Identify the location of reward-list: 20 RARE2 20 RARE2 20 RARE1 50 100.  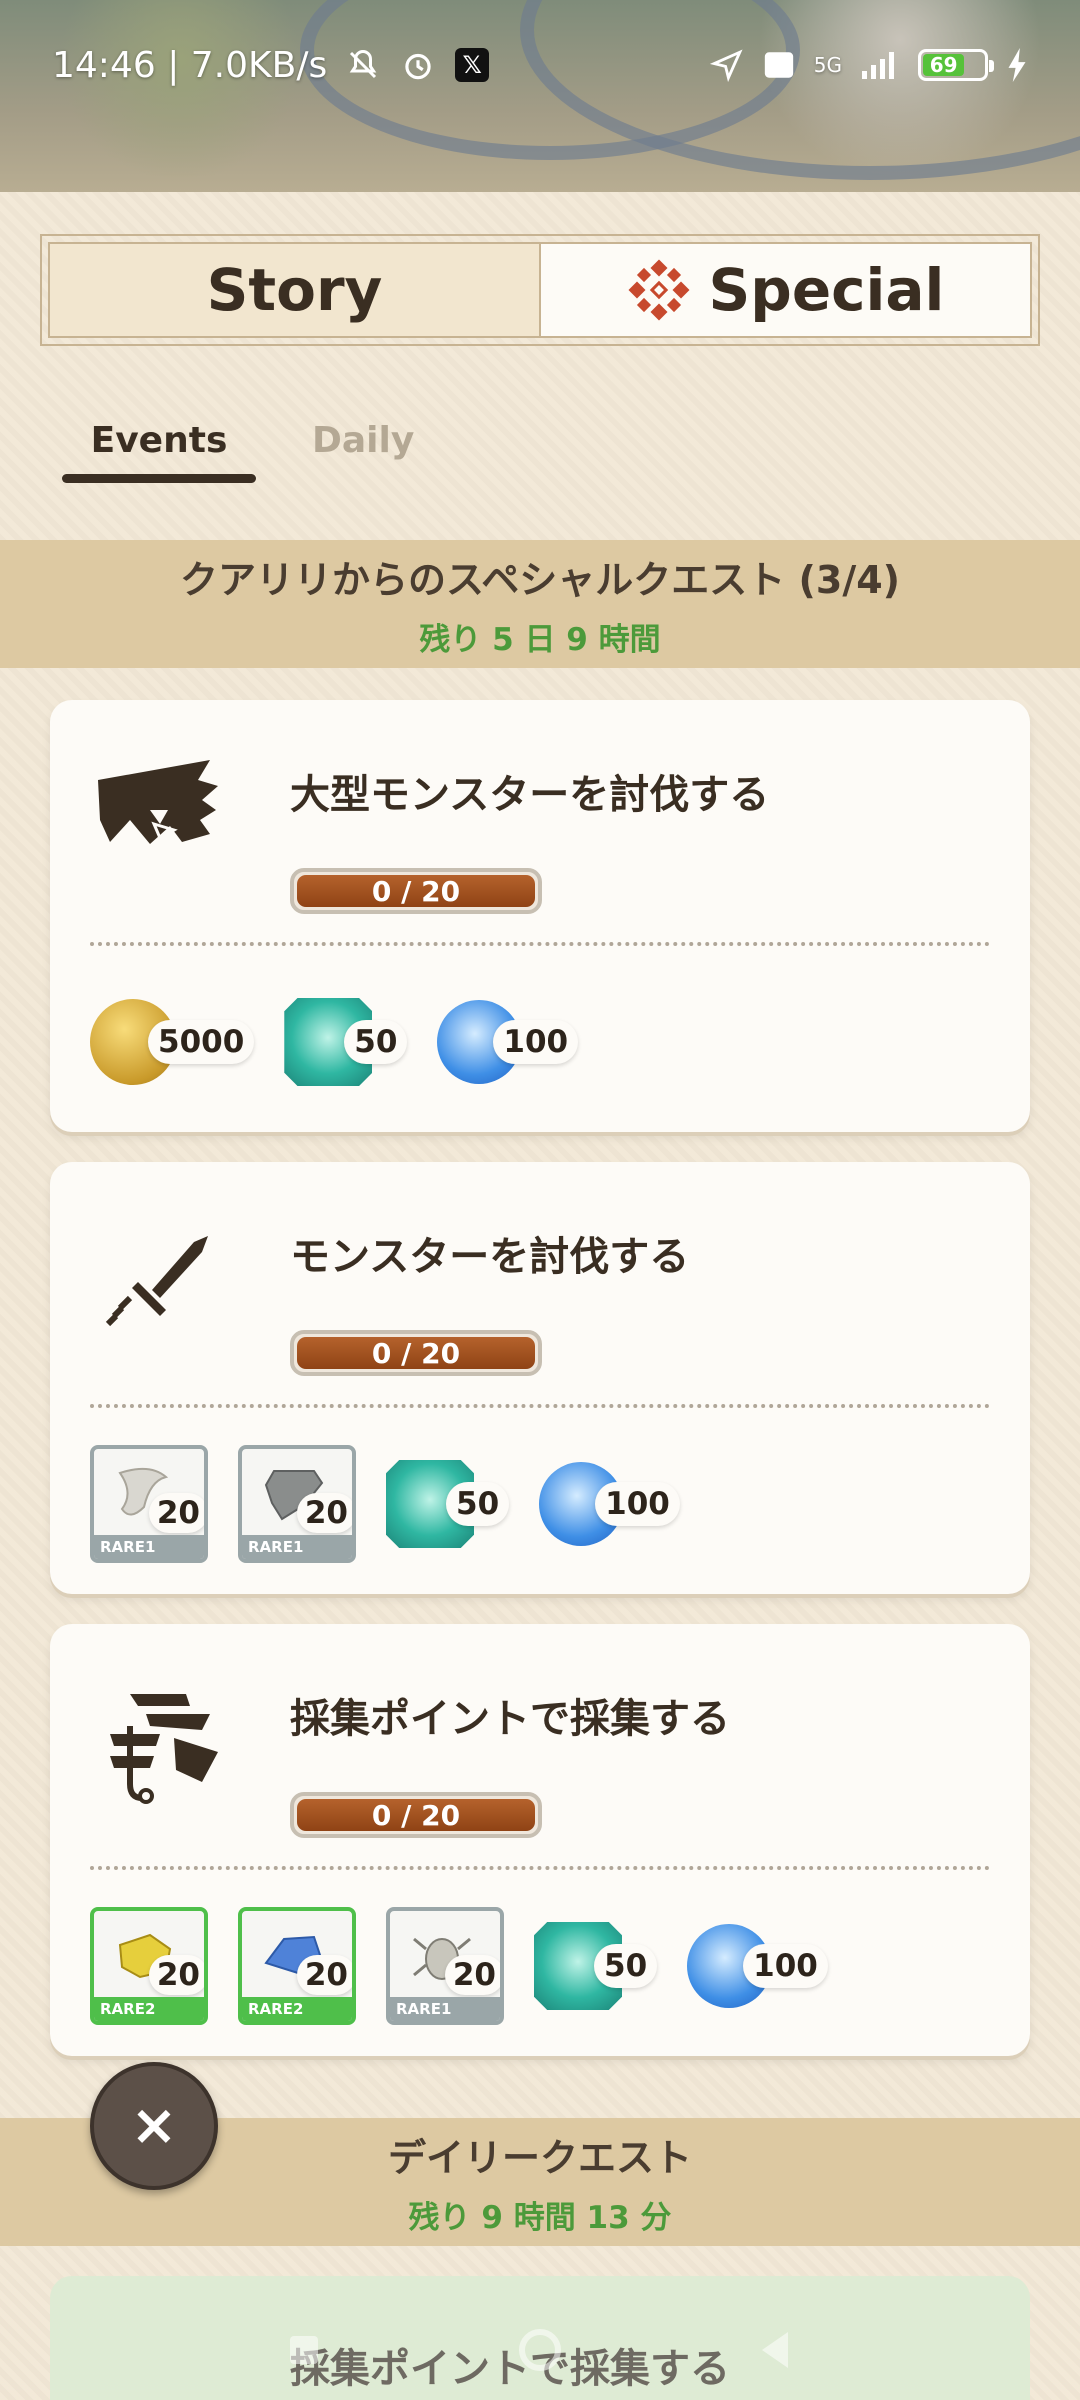
(459, 1966).